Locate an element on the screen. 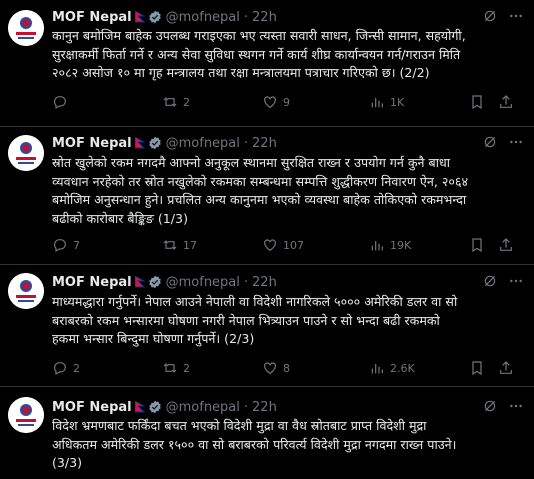  views-button: 1K is located at coordinates (386, 102).